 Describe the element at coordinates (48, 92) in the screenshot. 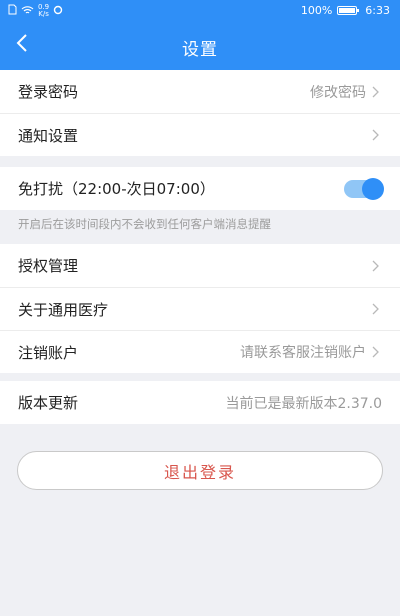

I see `login-password-label: 登录密码` at that location.